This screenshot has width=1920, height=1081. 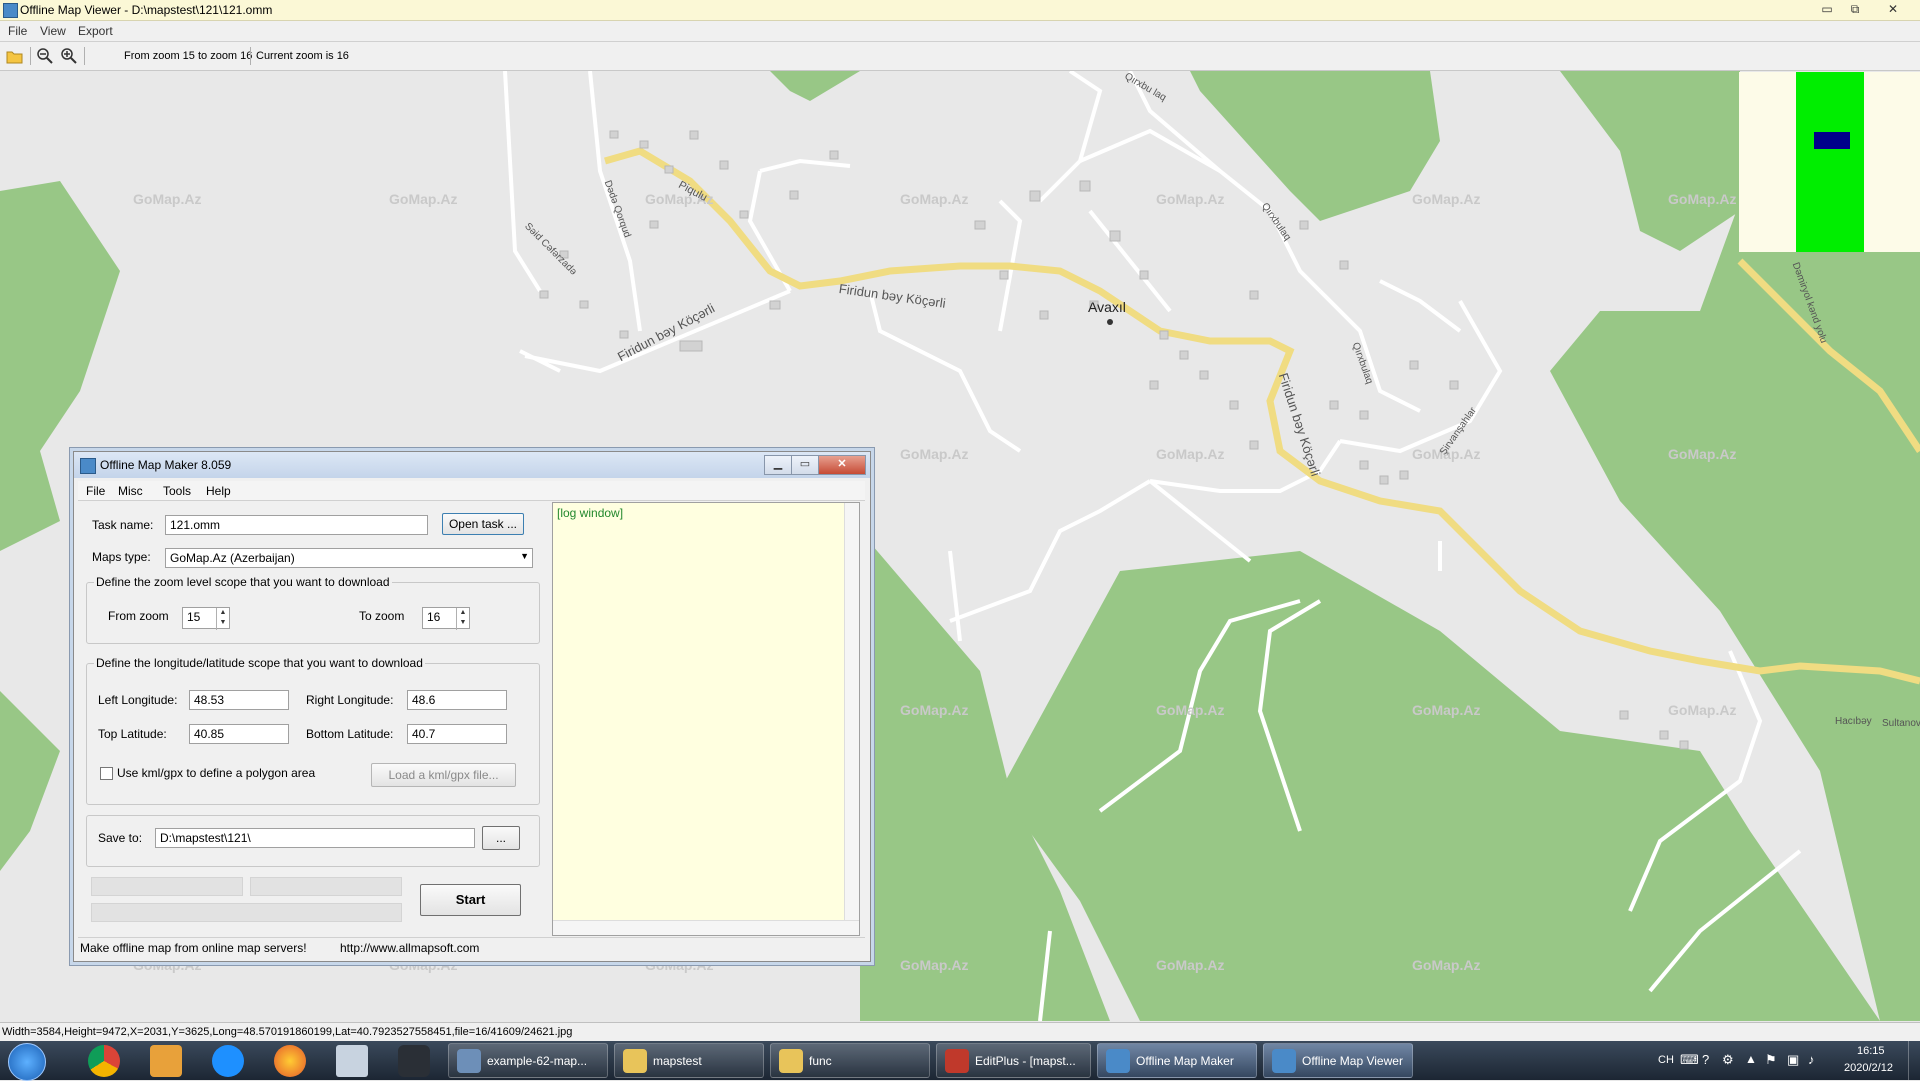 I want to click on taskbar-item-func: func, so click(x=850, y=1060).